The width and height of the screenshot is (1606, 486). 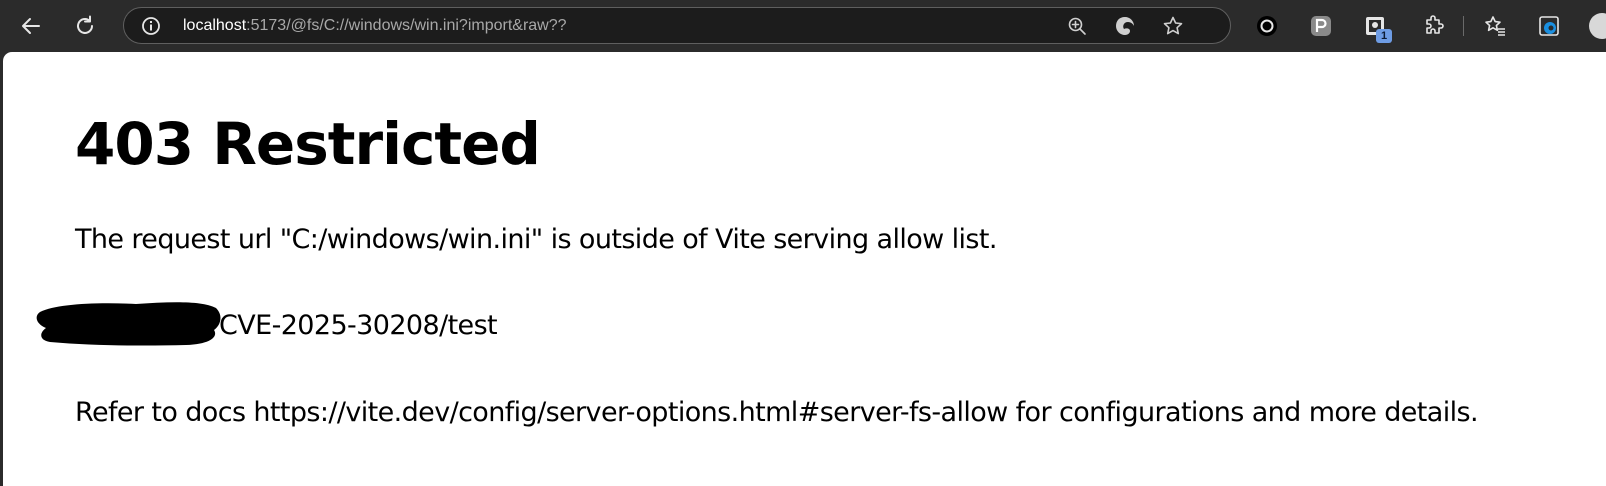 What do you see at coordinates (358, 325) in the screenshot?
I see `allowed-path: CVE-2025-30208/test` at bounding box center [358, 325].